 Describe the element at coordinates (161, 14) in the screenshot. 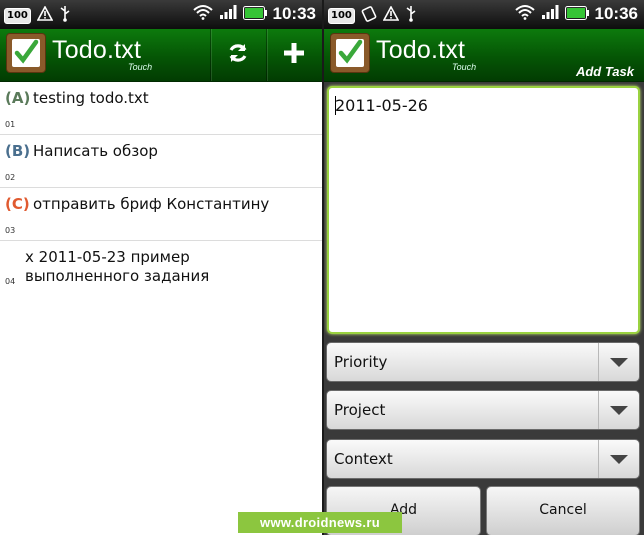

I see `status-bar: 100 10:33` at that location.